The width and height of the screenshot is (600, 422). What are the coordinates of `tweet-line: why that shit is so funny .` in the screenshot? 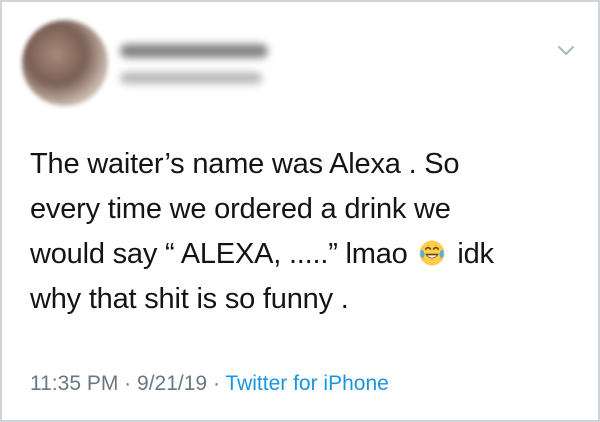 It's located at (189, 299).